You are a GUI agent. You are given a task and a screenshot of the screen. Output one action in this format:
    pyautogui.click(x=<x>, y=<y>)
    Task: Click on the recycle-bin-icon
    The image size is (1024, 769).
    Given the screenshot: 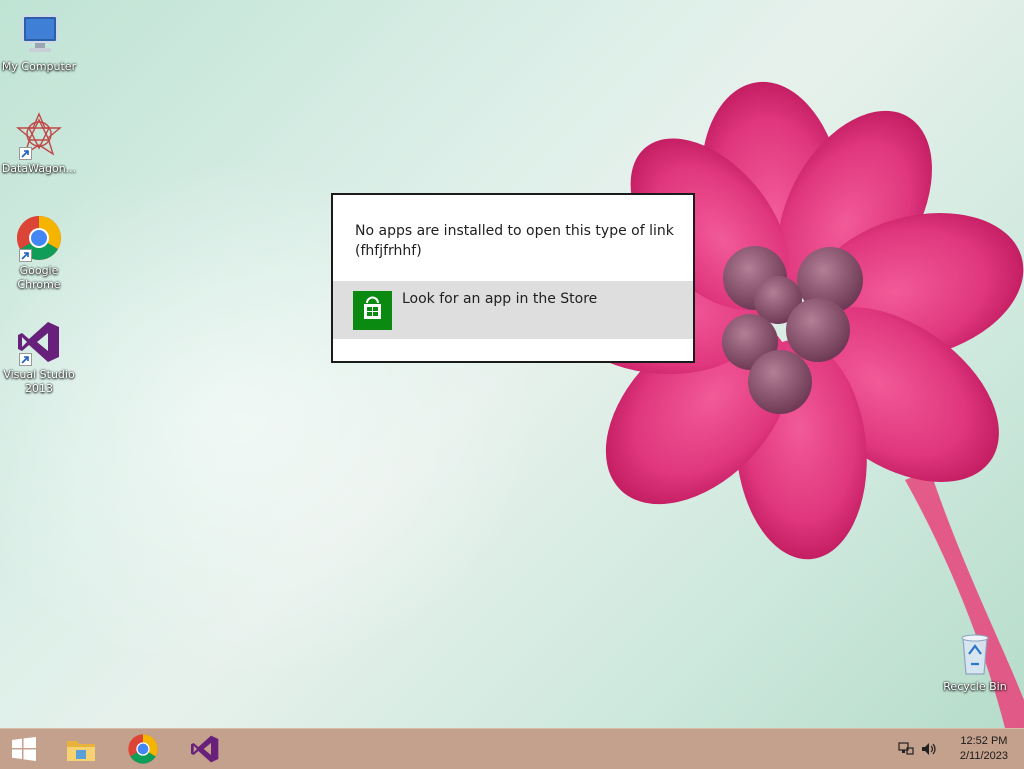 What is the action you would take?
    pyautogui.click(x=975, y=654)
    